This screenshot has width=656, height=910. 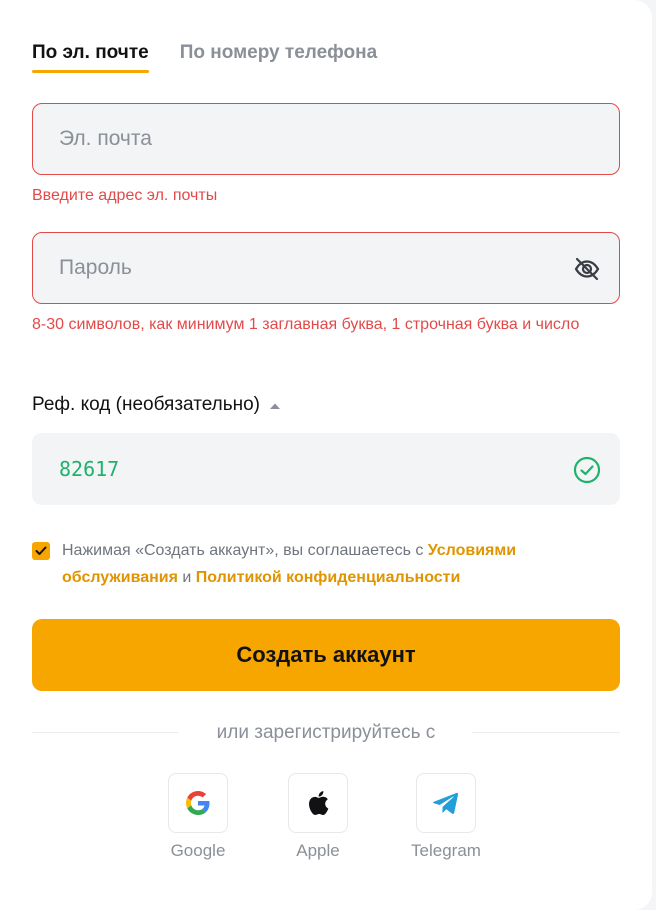 What do you see at coordinates (198, 850) in the screenshot?
I see `google-label: Google` at bounding box center [198, 850].